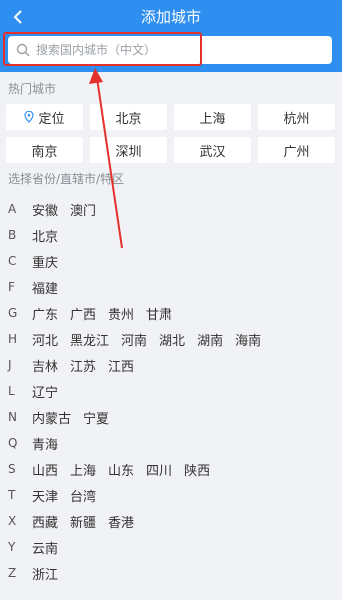  What do you see at coordinates (45, 495) in the screenshot?
I see `province-item: 天津` at bounding box center [45, 495].